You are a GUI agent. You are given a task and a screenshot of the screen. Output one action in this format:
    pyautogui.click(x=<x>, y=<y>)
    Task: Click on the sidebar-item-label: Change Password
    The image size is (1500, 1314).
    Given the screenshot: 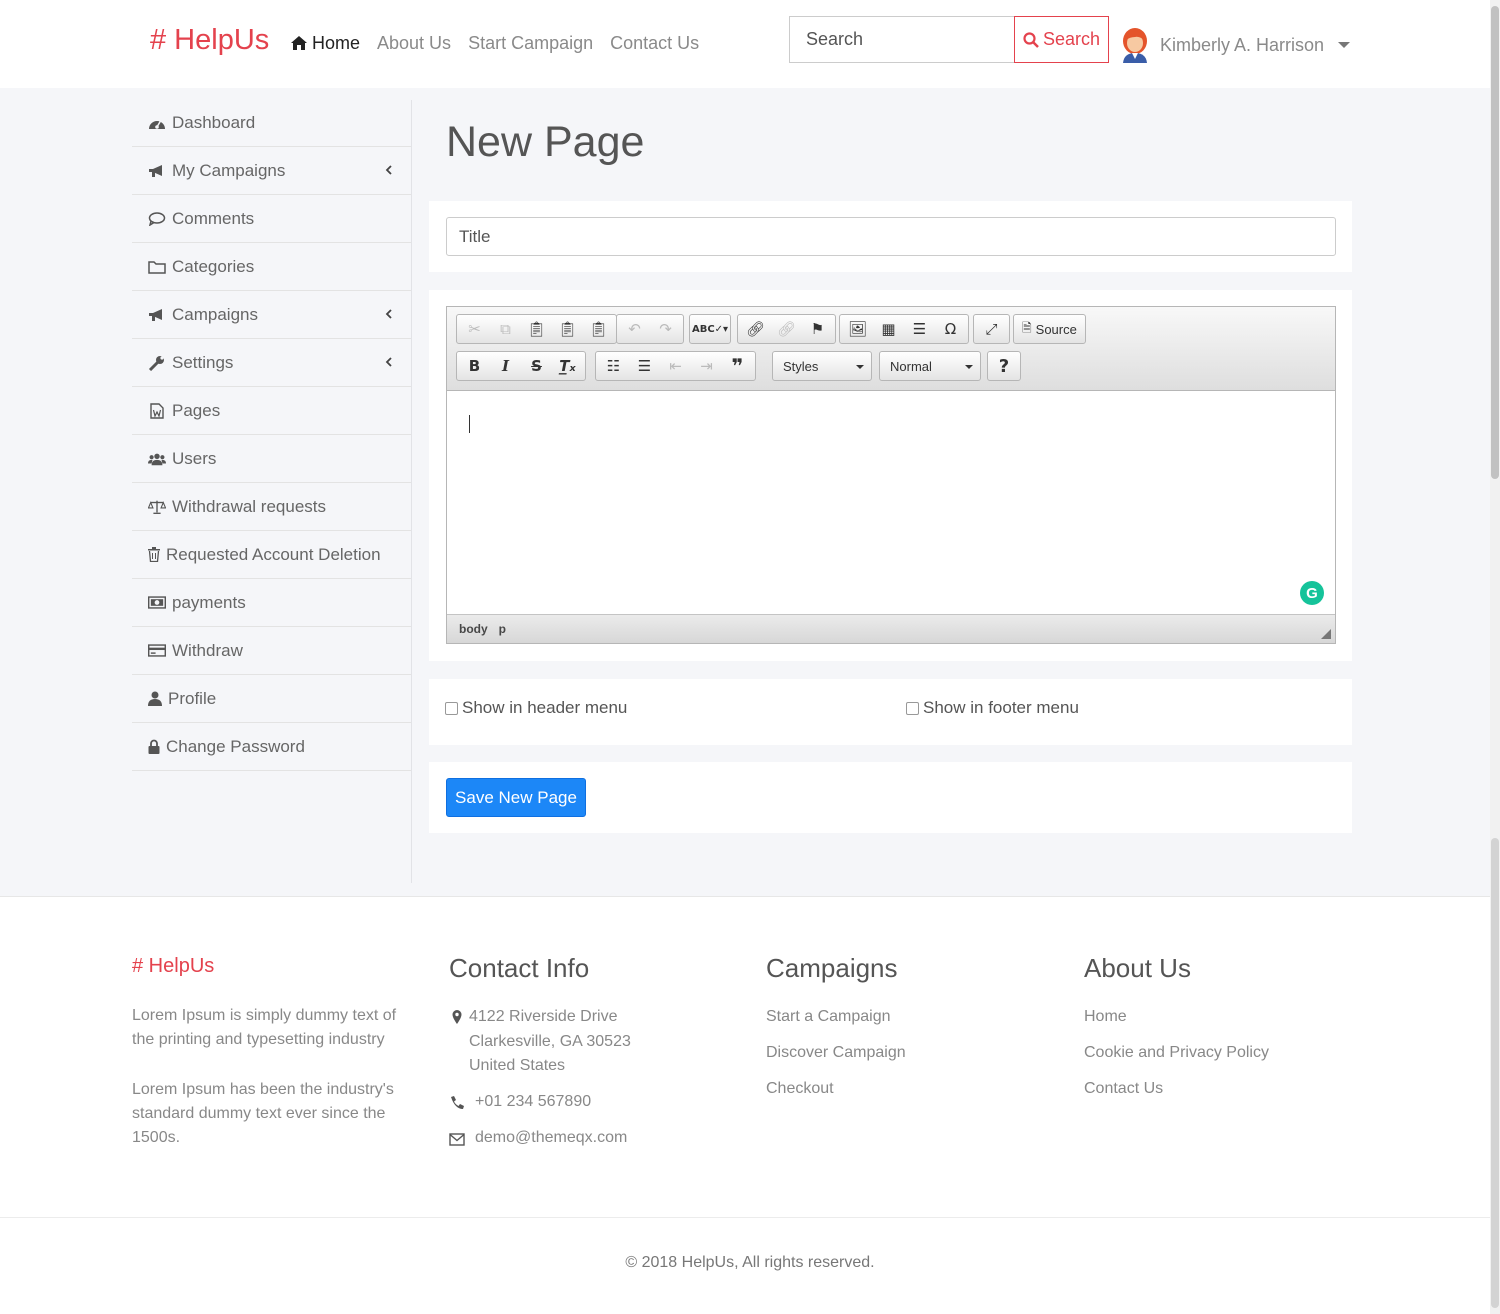 What is the action you would take?
    pyautogui.click(x=235, y=746)
    